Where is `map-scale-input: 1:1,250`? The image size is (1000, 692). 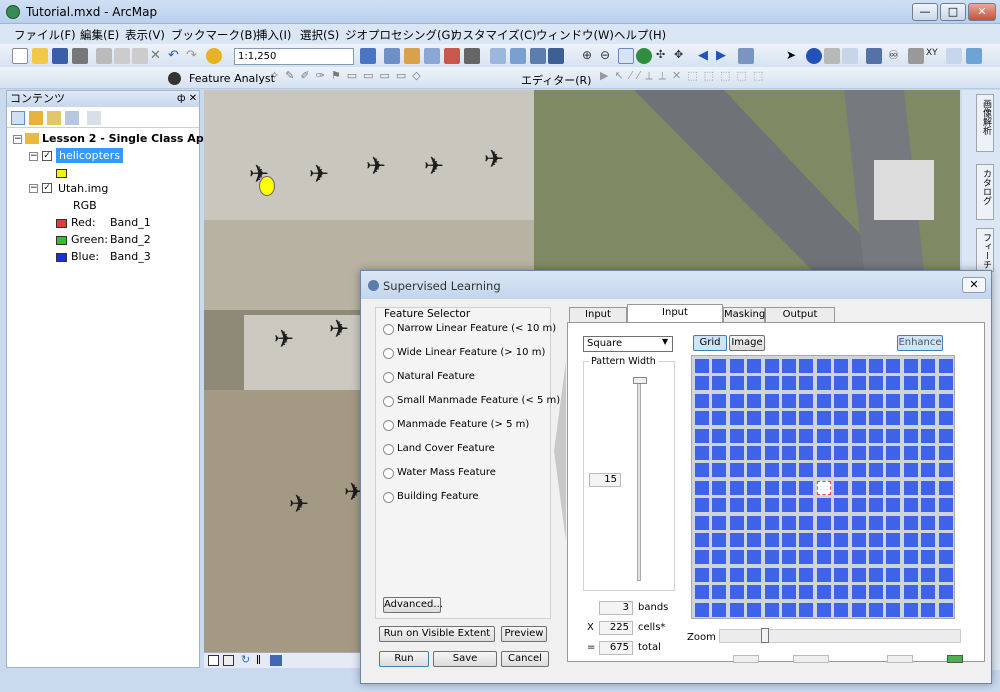 map-scale-input: 1:1,250 is located at coordinates (294, 56).